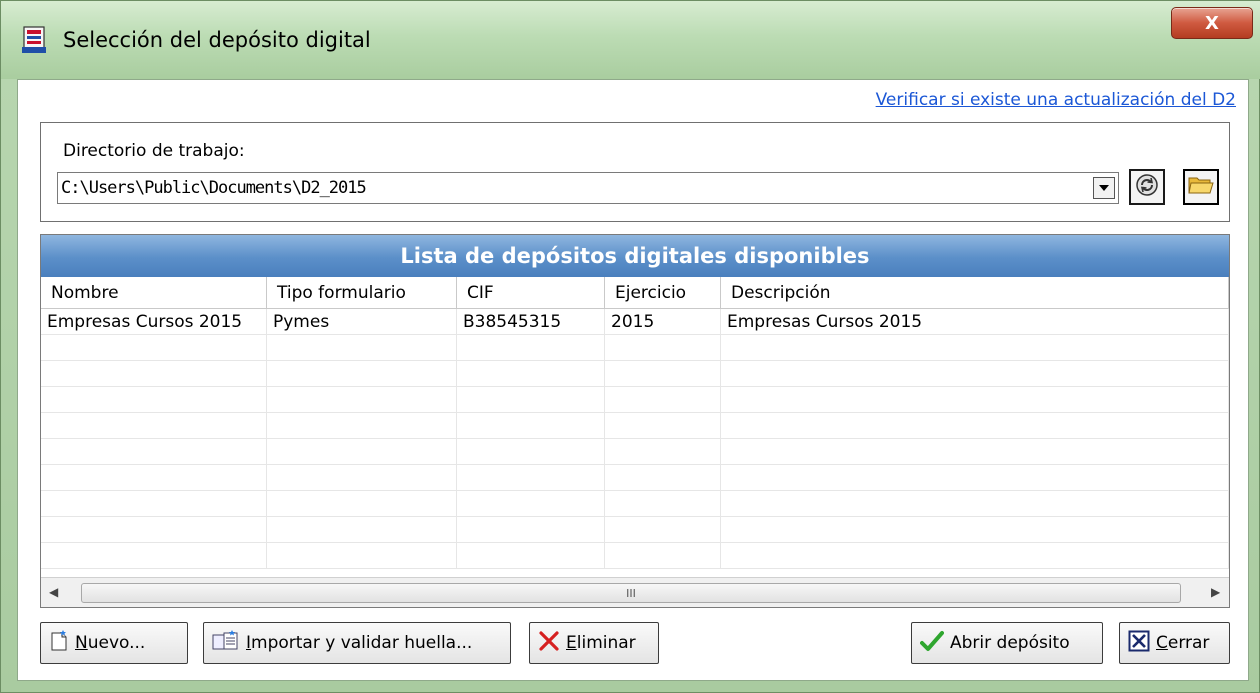 The width and height of the screenshot is (1260, 693). I want to click on close-button-label: errar, so click(1188, 643).